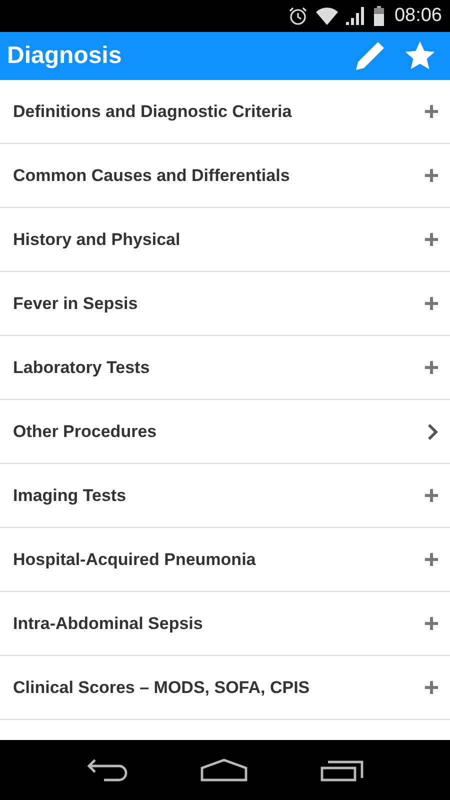  I want to click on back-button, so click(107, 770).